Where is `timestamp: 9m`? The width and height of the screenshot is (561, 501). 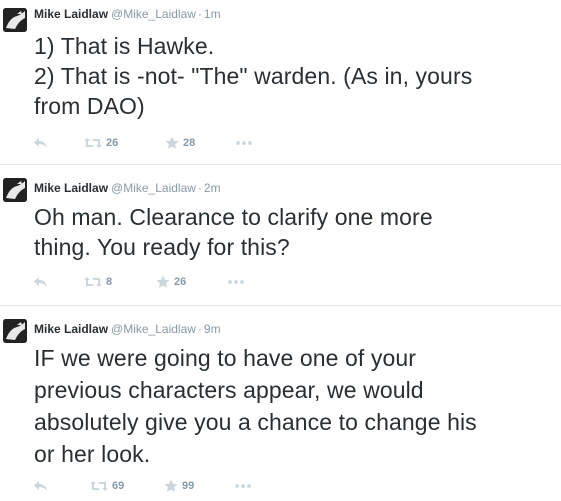 timestamp: 9m is located at coordinates (212, 329).